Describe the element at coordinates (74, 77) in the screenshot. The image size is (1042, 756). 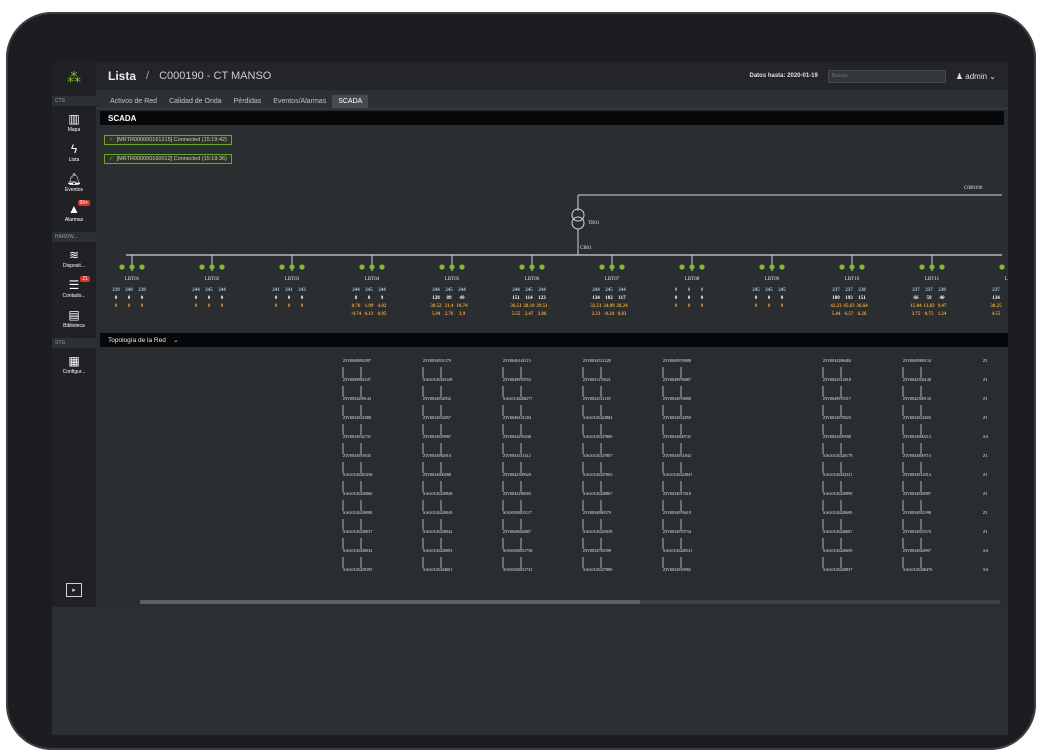
I see `grid-dots-icon: ⁂` at that location.